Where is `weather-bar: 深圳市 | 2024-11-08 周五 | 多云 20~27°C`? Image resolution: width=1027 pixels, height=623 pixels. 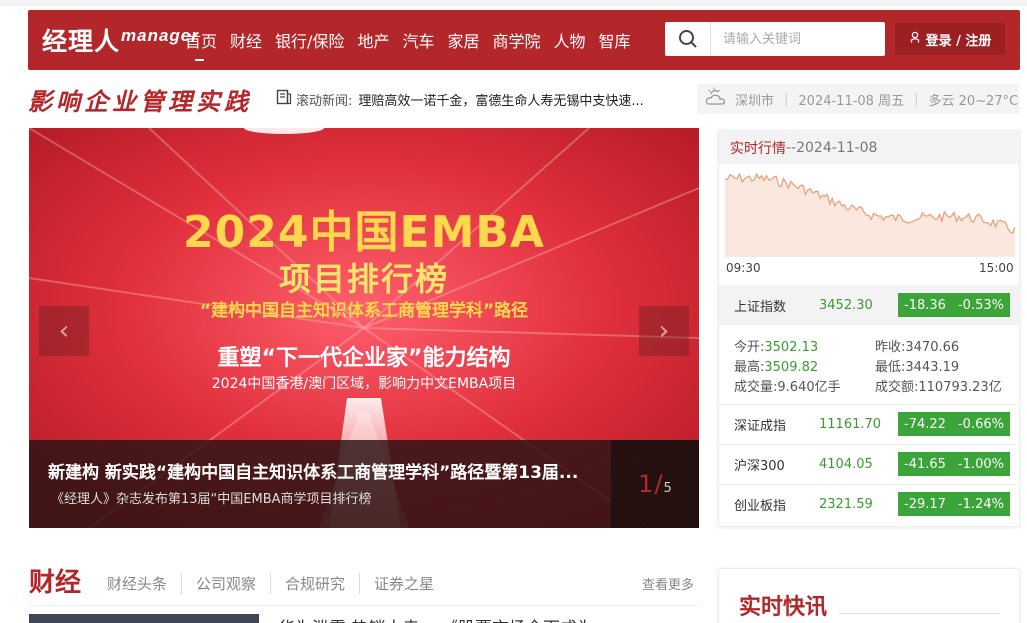 weather-bar: 深圳市 | 2024-11-08 周五 | 多云 20~27°C is located at coordinates (858, 99).